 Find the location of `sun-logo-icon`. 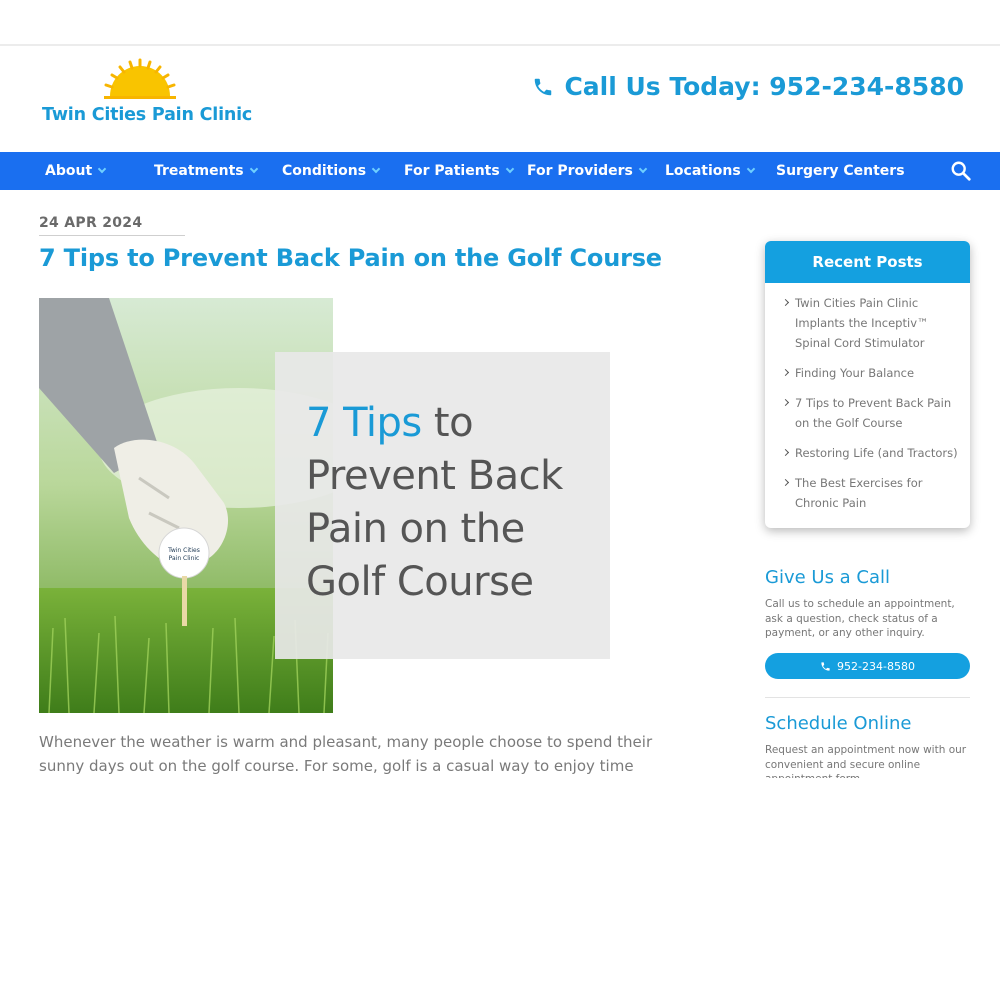

sun-logo-icon is located at coordinates (140, 78).